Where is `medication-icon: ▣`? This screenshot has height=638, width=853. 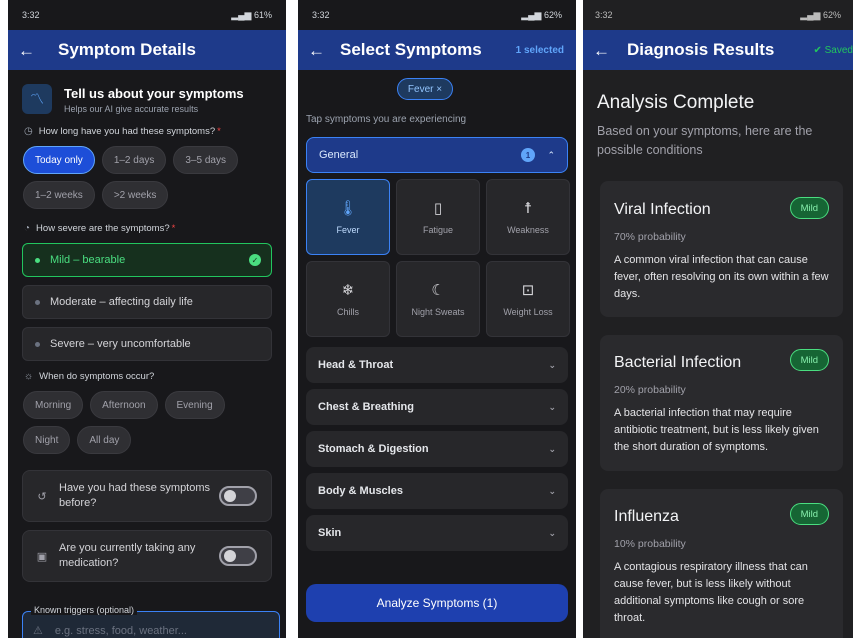
medication-icon: ▣ is located at coordinates (42, 556).